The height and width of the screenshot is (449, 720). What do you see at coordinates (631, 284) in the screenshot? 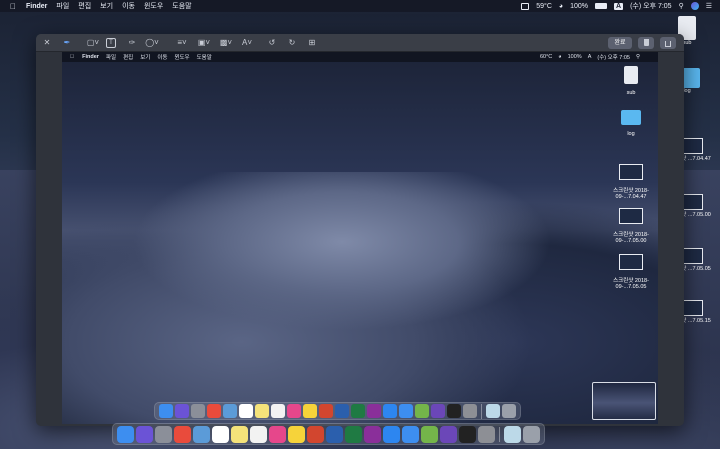
I see `captured-icon-label: 스크린샷 2018-09-...7.05.05` at bounding box center [631, 284].